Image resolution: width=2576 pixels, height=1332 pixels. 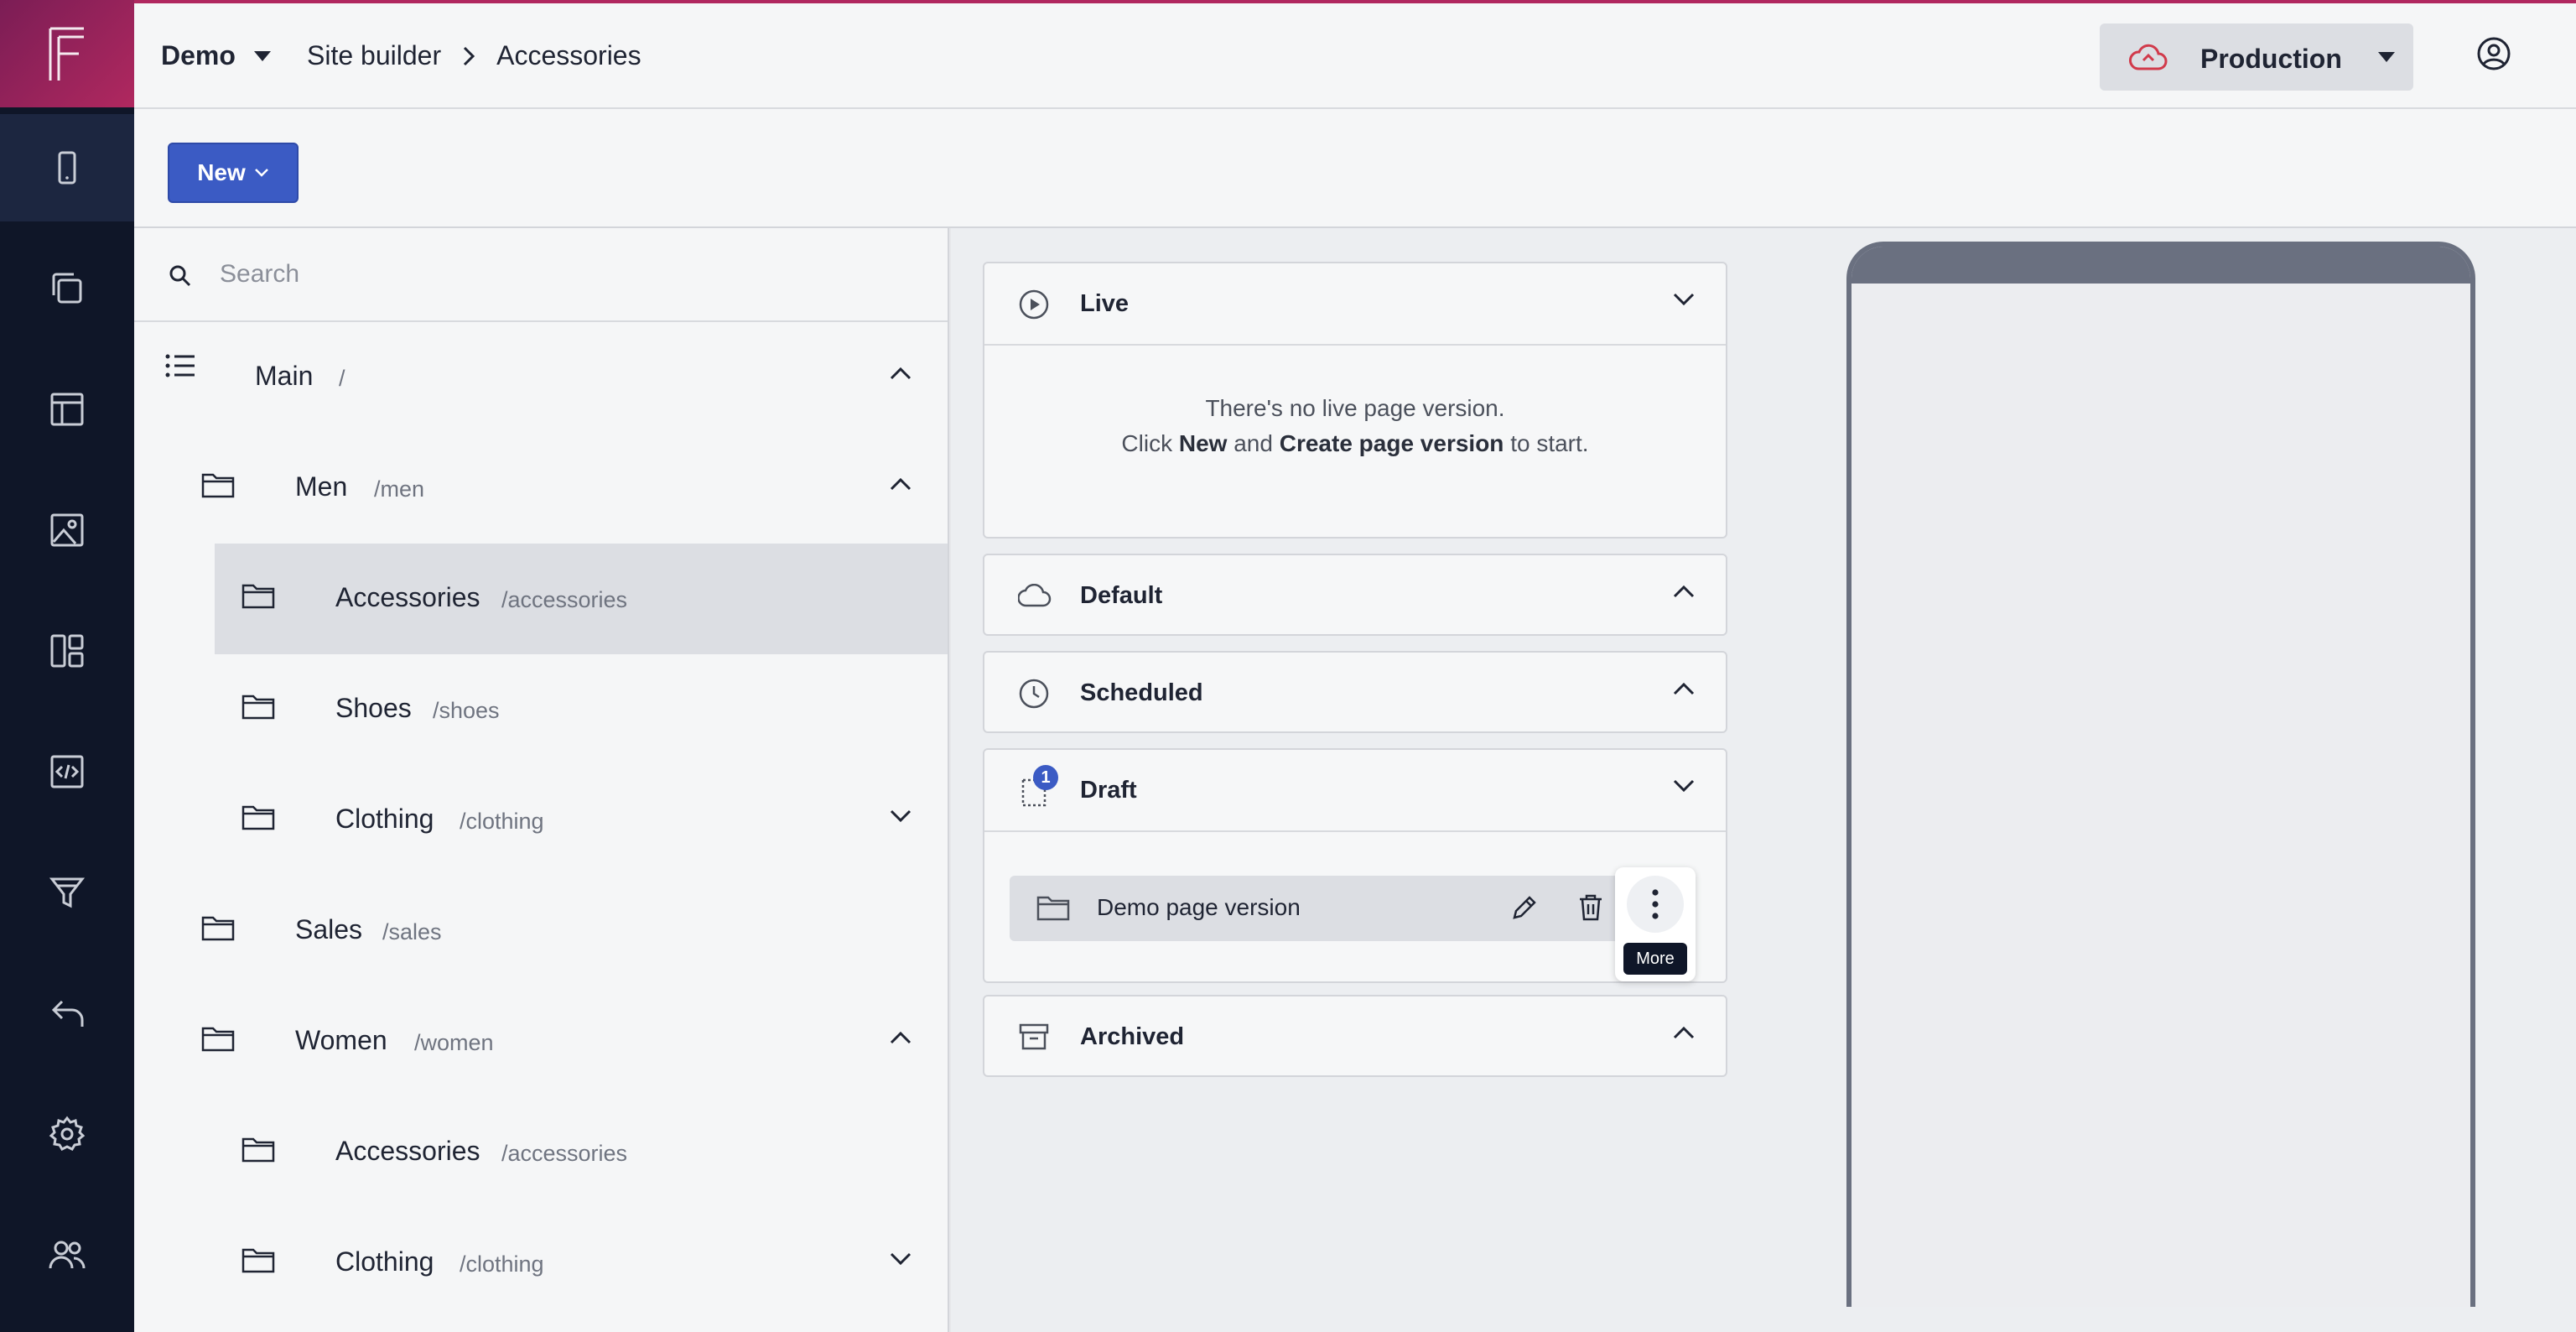 I want to click on play-circle-icon, so click(x=1034, y=304).